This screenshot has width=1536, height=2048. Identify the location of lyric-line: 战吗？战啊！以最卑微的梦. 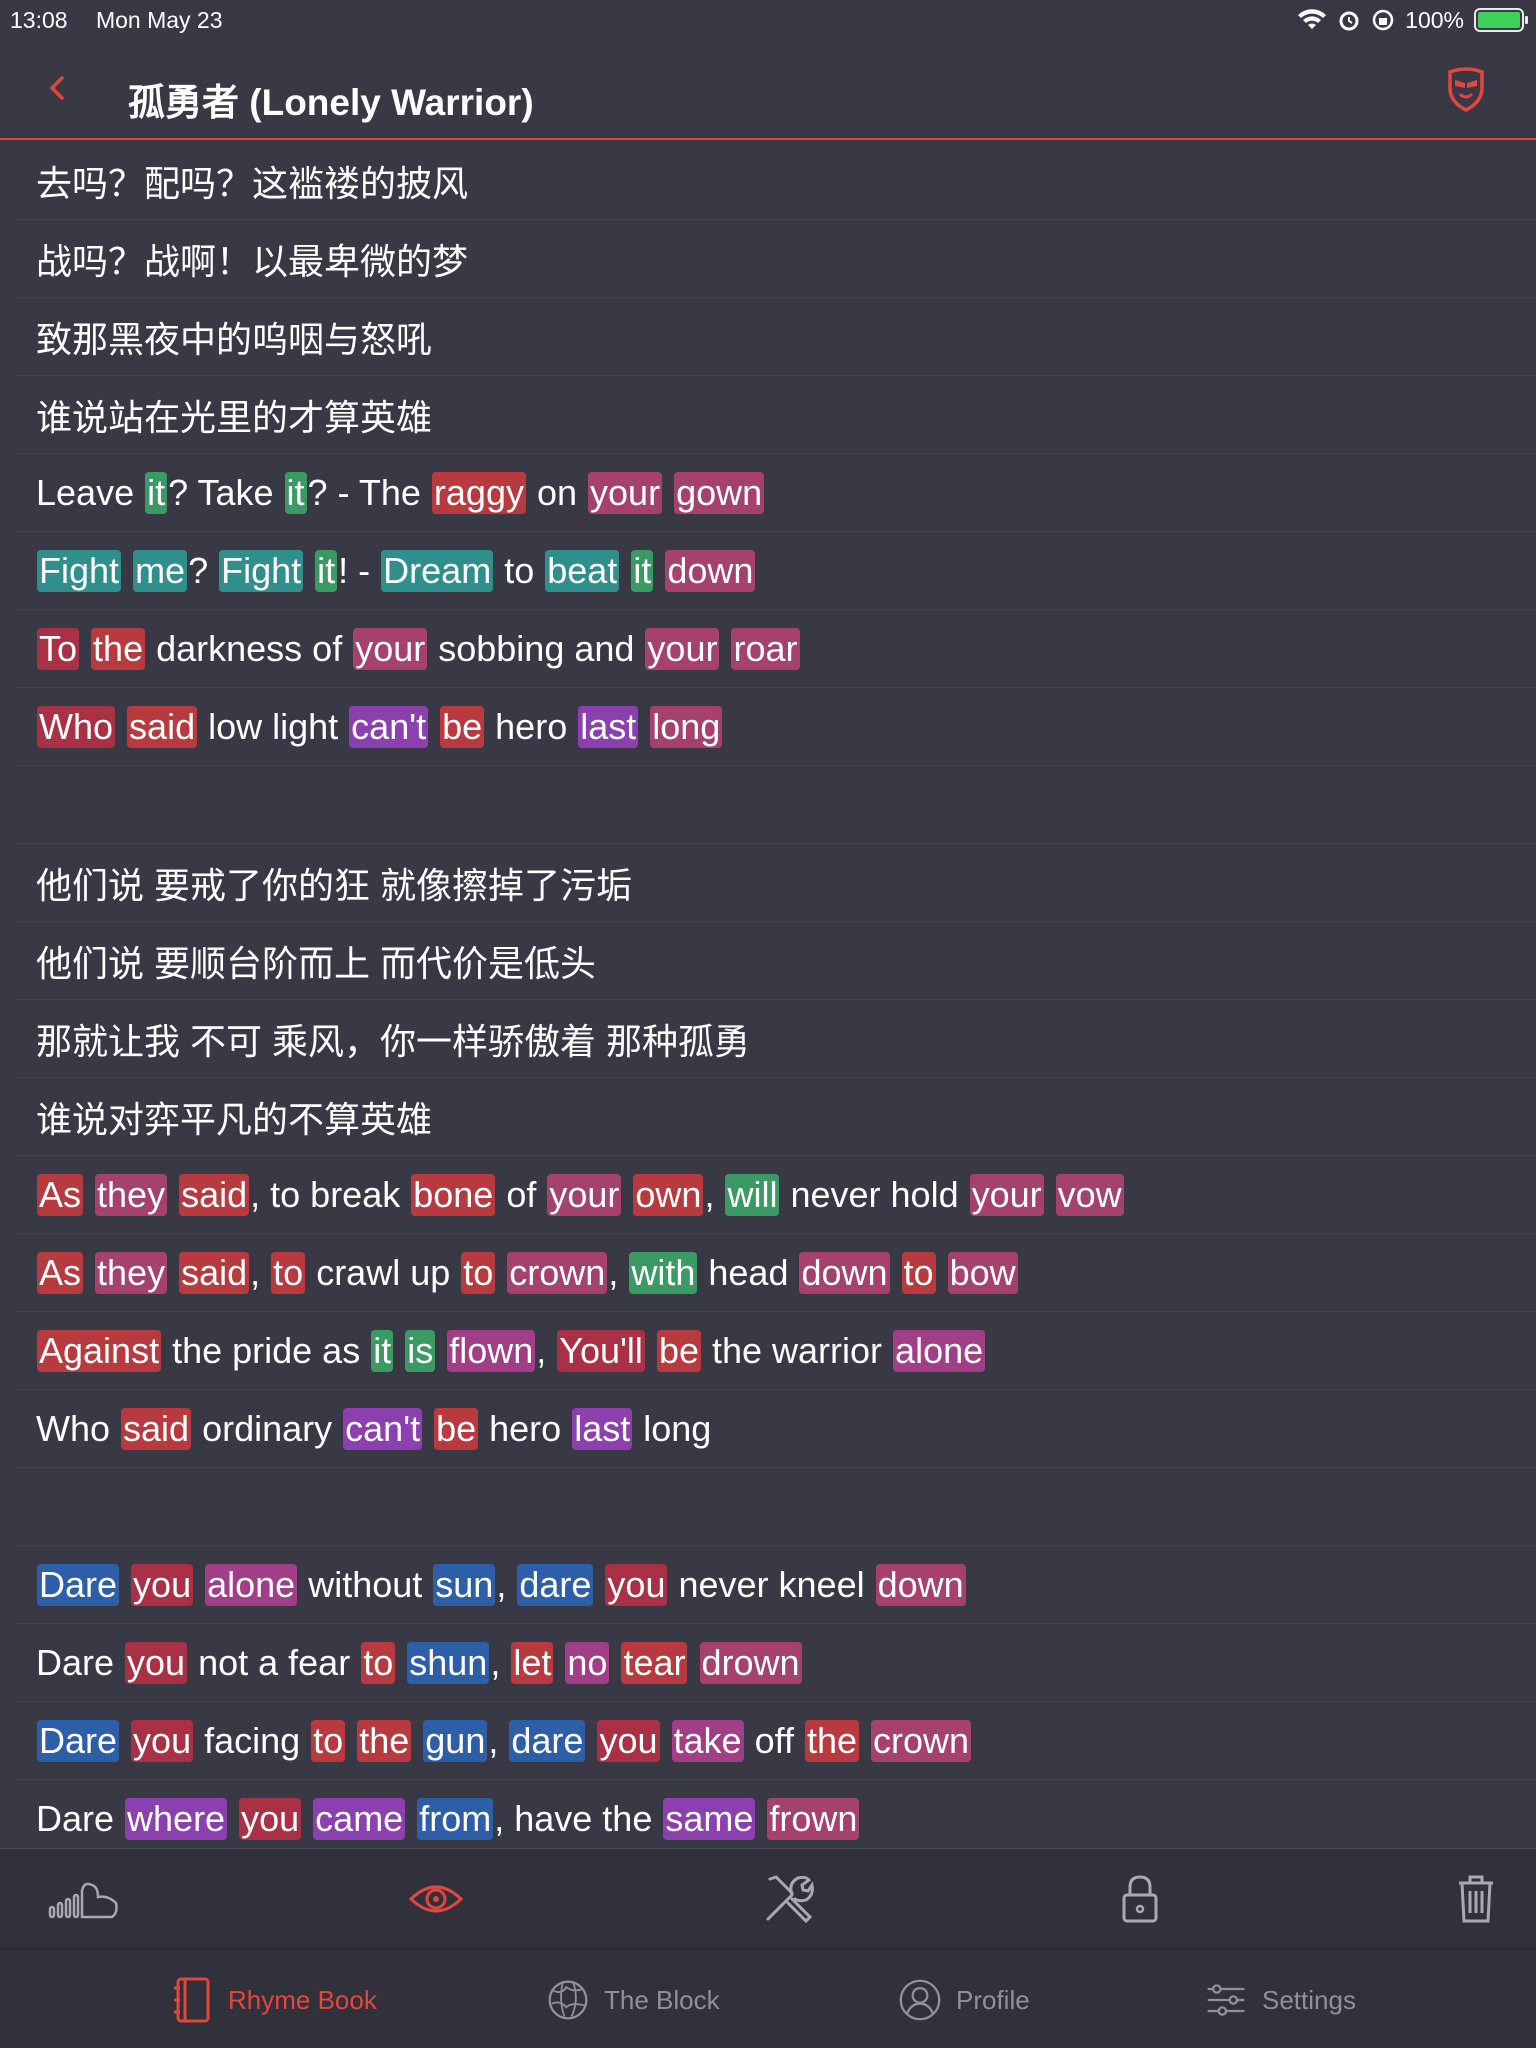
(776, 259).